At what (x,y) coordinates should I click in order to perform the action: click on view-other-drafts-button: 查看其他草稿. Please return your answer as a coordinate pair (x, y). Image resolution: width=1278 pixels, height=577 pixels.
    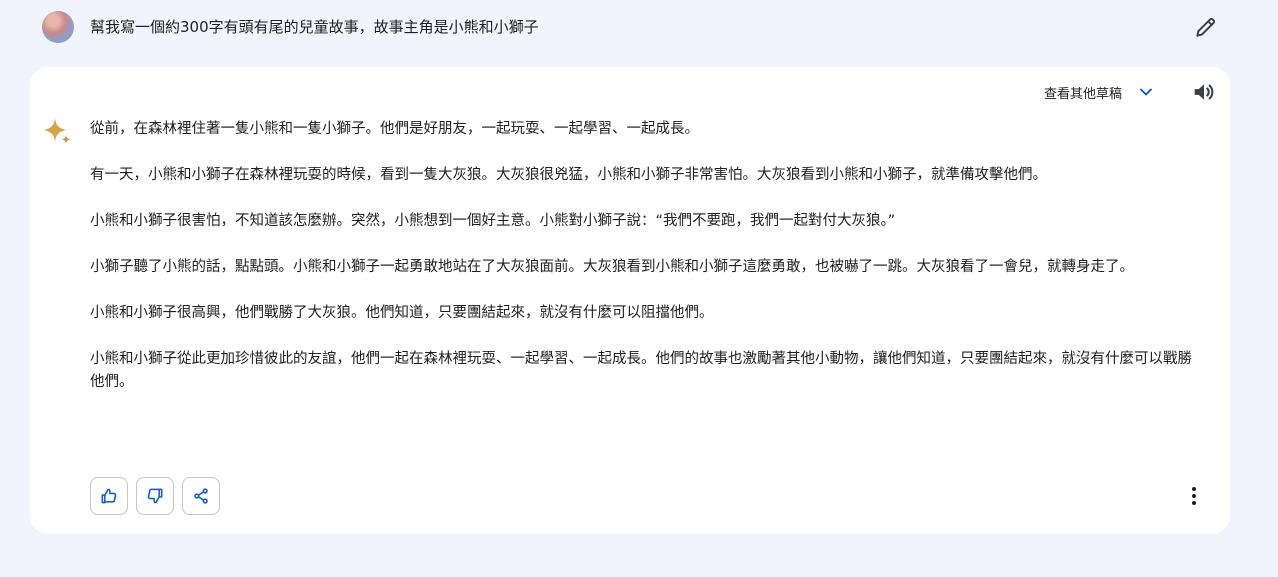
    Looking at the image, I should click on (1100, 92).